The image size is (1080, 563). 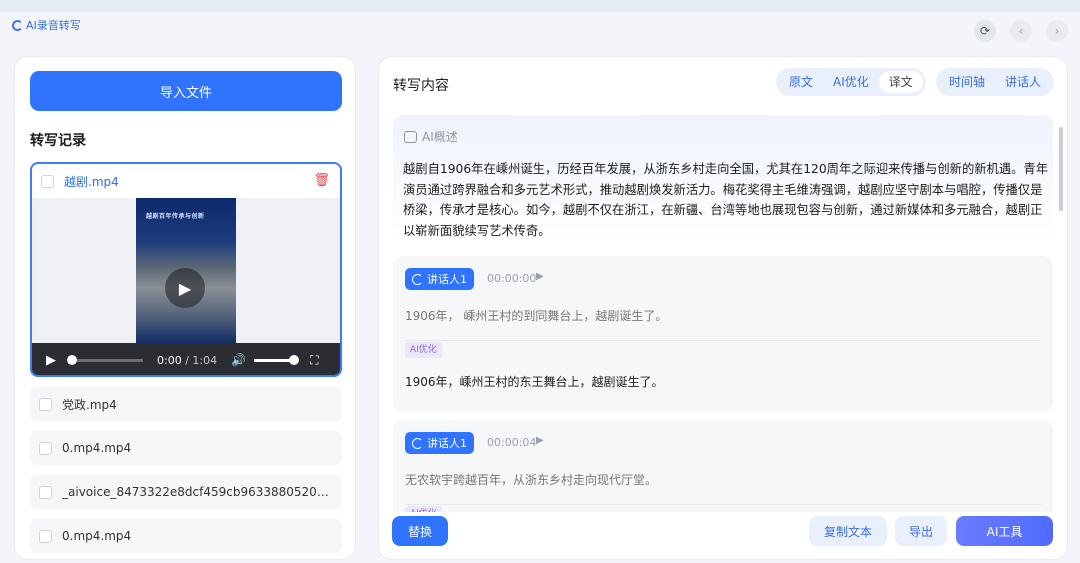 I want to click on video-controls: ▶ 0:00 / 1:04 🔊 ⛶, so click(x=186, y=359).